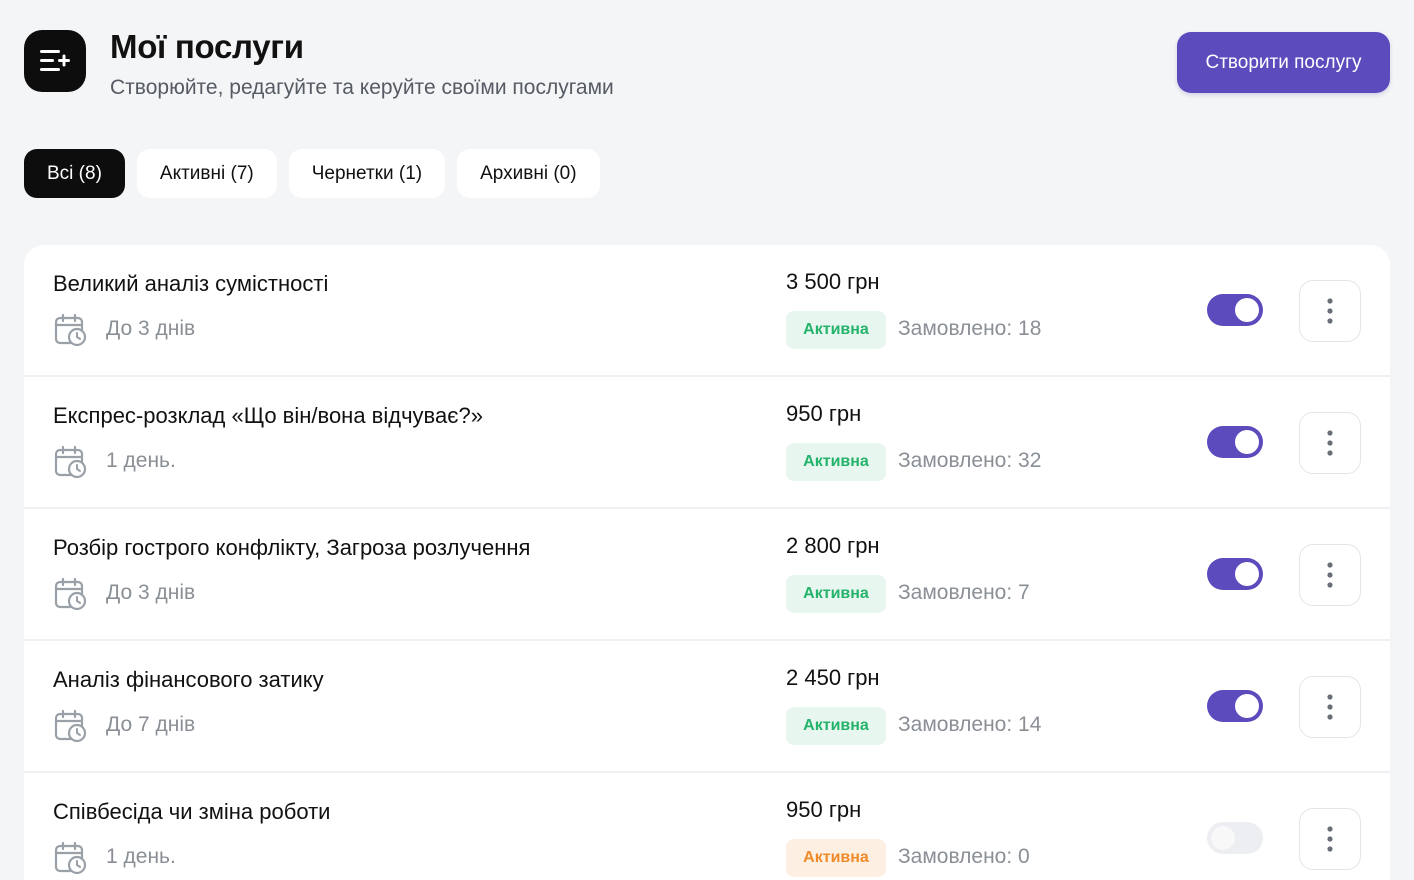 This screenshot has height=880, width=1414. What do you see at coordinates (833, 281) in the screenshot?
I see `service-price: 3 500 грн` at bounding box center [833, 281].